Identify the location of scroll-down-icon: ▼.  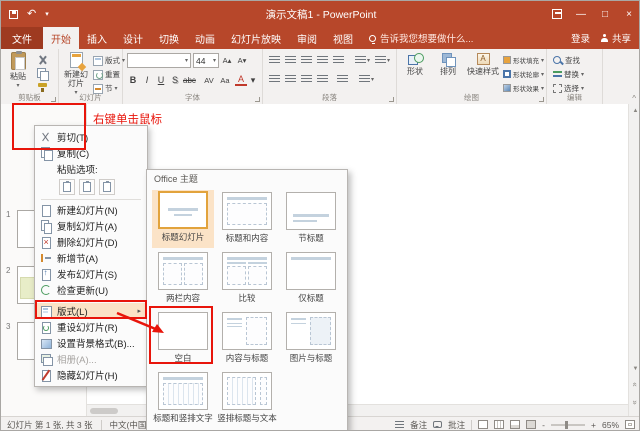
(634, 368).